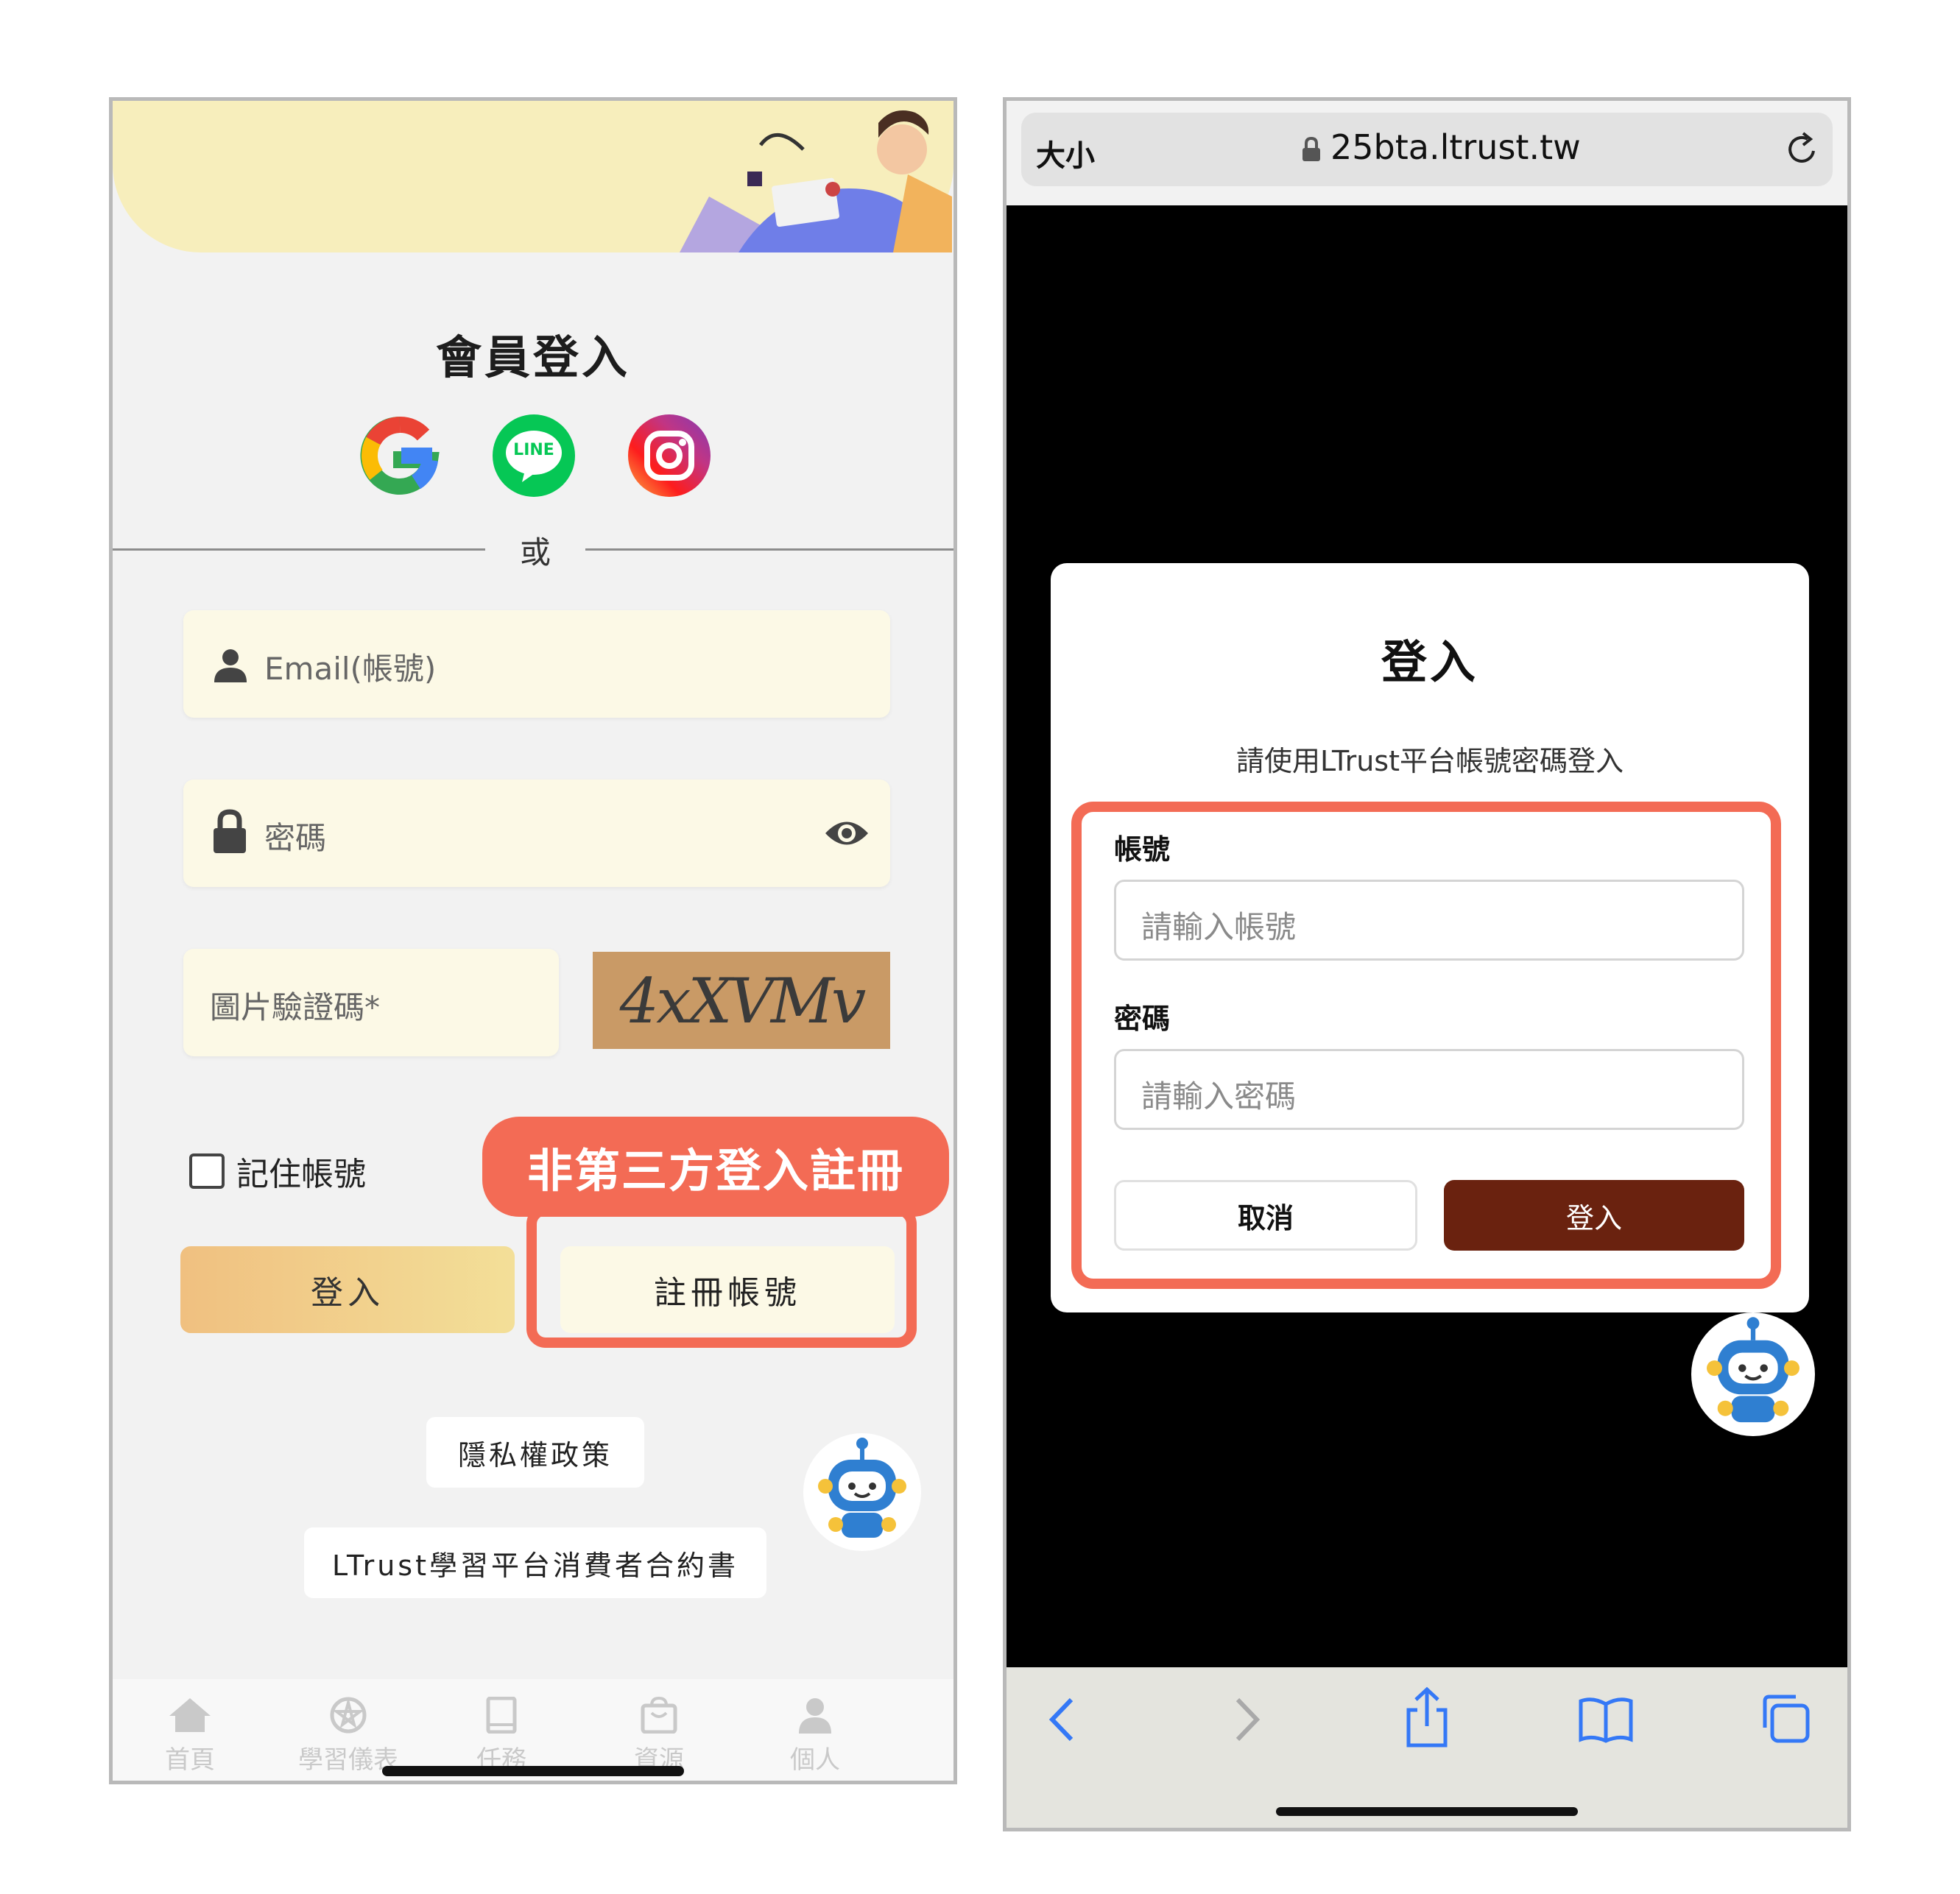 Image resolution: width=1960 pixels, height=1894 pixels. I want to click on callout-label: 非第三方登入註冊, so click(715, 1167).